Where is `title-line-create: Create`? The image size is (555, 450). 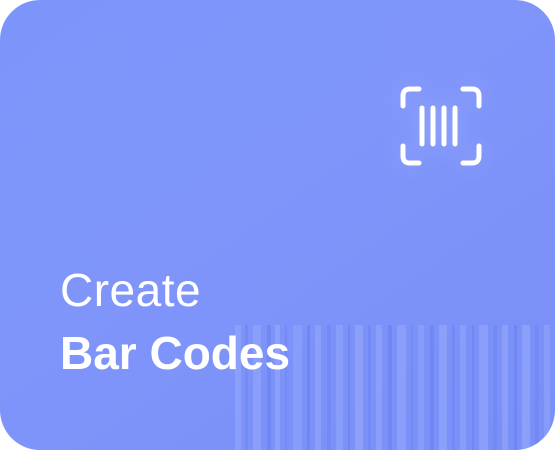
title-line-create: Create is located at coordinates (131, 290).